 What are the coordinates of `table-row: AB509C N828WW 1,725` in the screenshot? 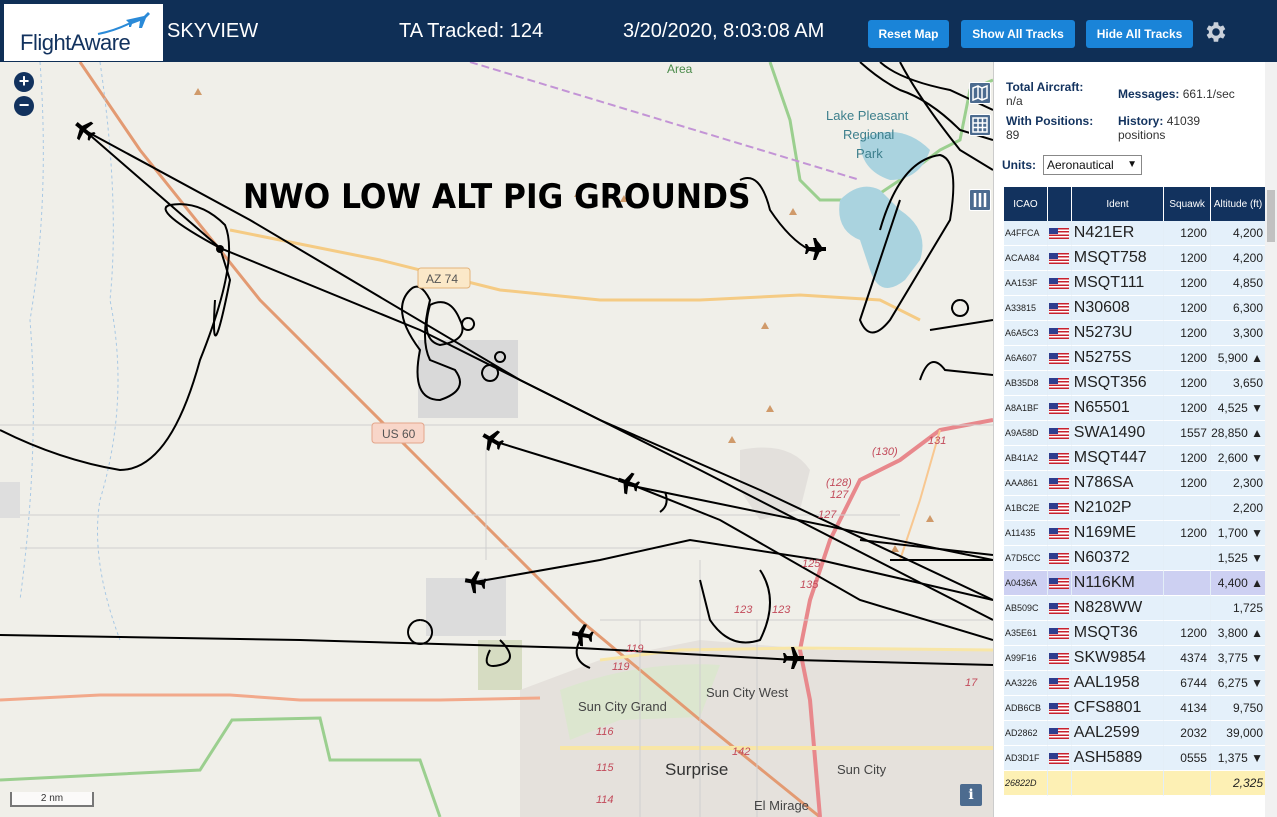 It's located at (1135, 608).